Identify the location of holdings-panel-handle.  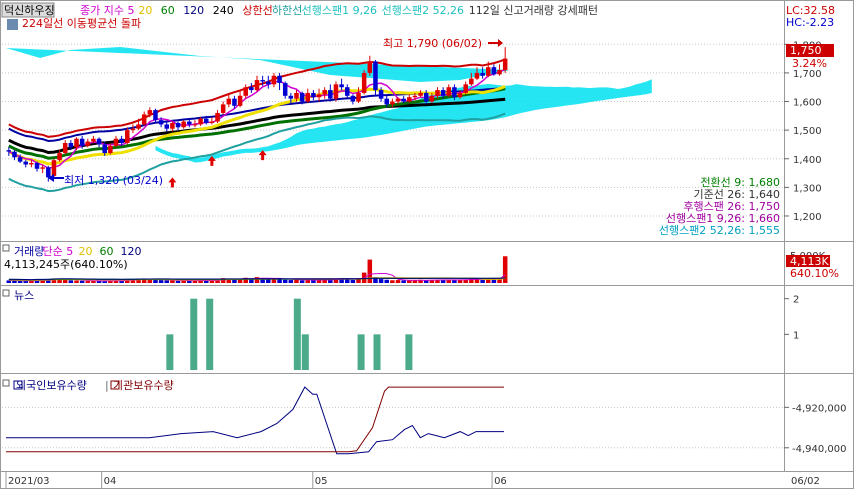
(6, 383).